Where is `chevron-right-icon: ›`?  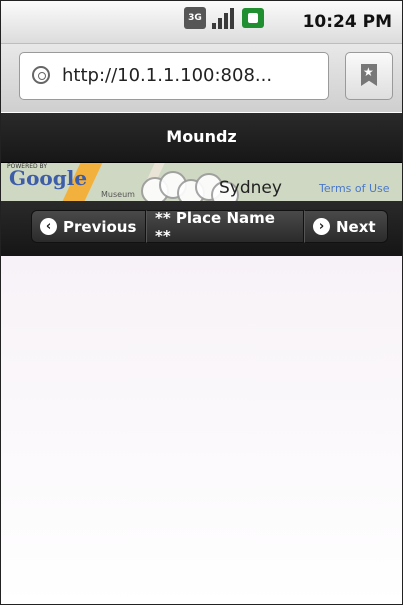 chevron-right-icon: › is located at coordinates (321, 226).